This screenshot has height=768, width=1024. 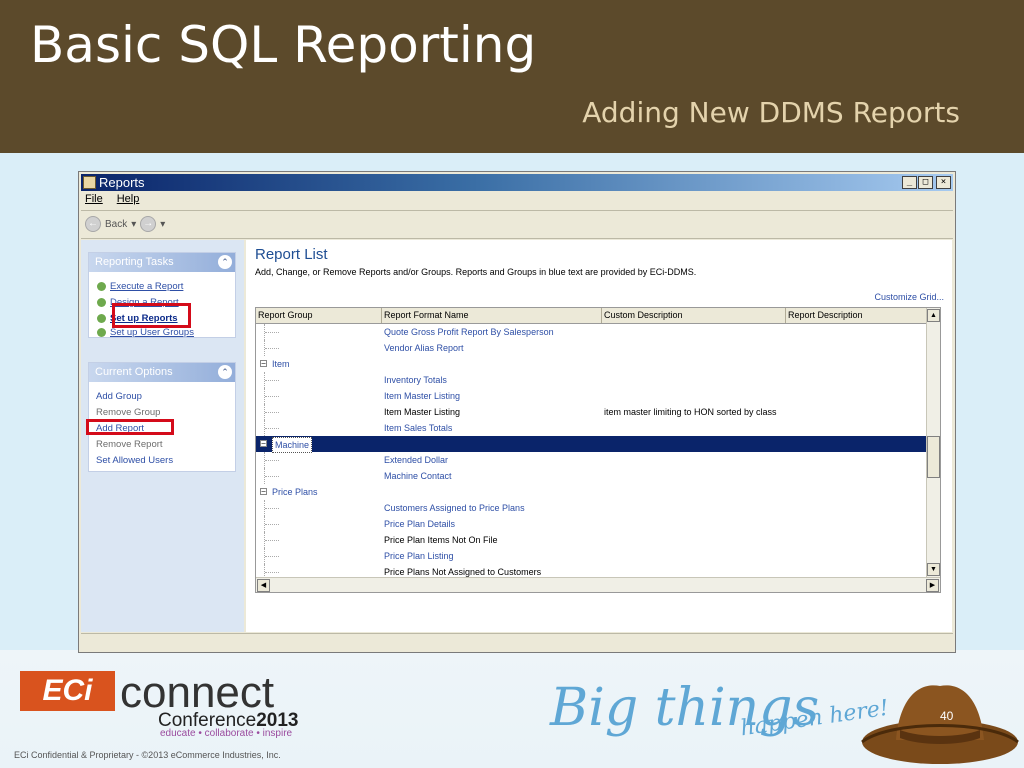 I want to click on vertical-scroll-thumb, so click(x=933, y=457).